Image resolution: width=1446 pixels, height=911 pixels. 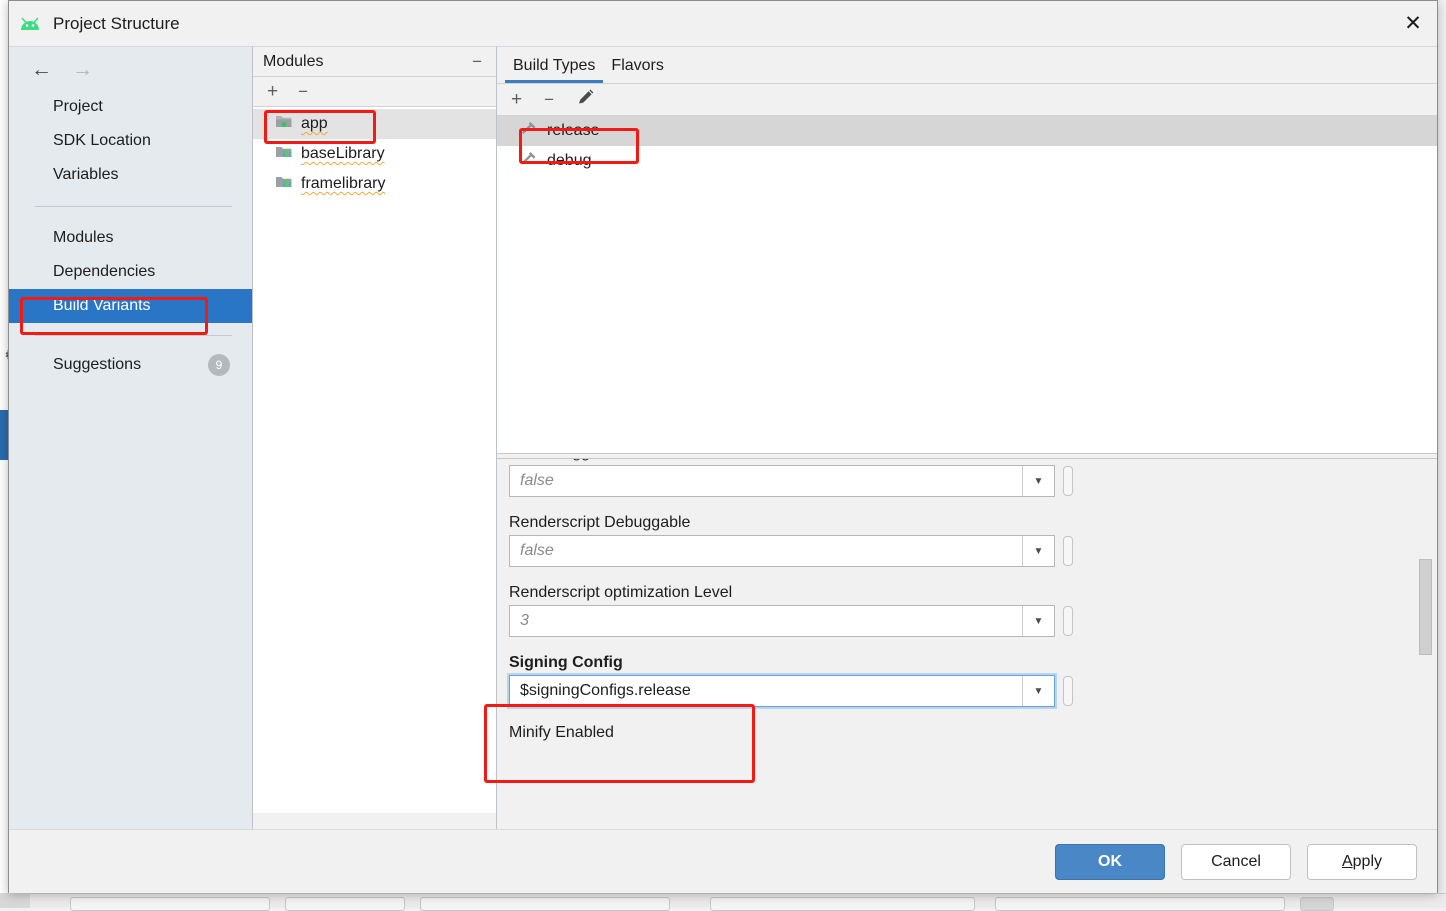 I want to click on tab-flavors: Flavors, so click(x=637, y=70).